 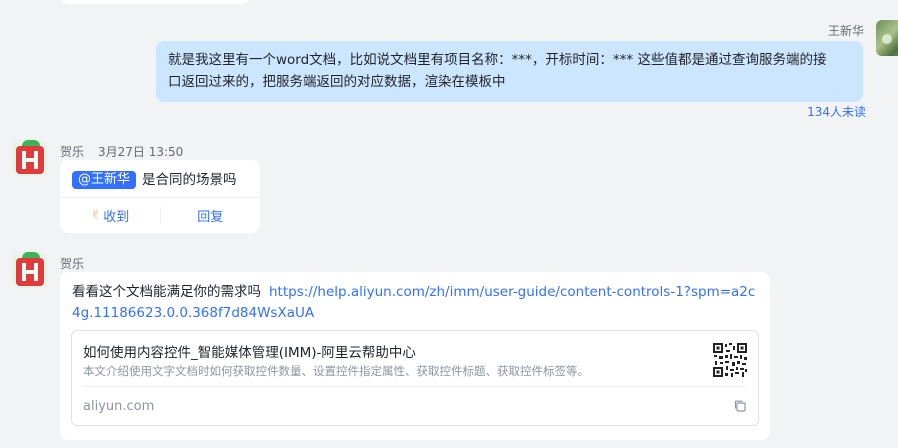 What do you see at coordinates (96, 215) in the screenshot?
I see `ok-hand-icon: ✌` at bounding box center [96, 215].